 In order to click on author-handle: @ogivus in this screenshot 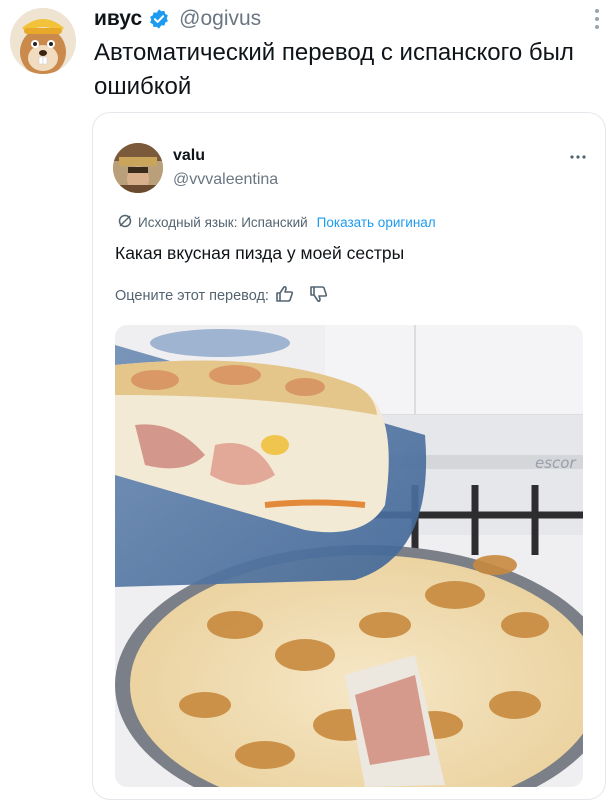, I will do `click(220, 19)`.